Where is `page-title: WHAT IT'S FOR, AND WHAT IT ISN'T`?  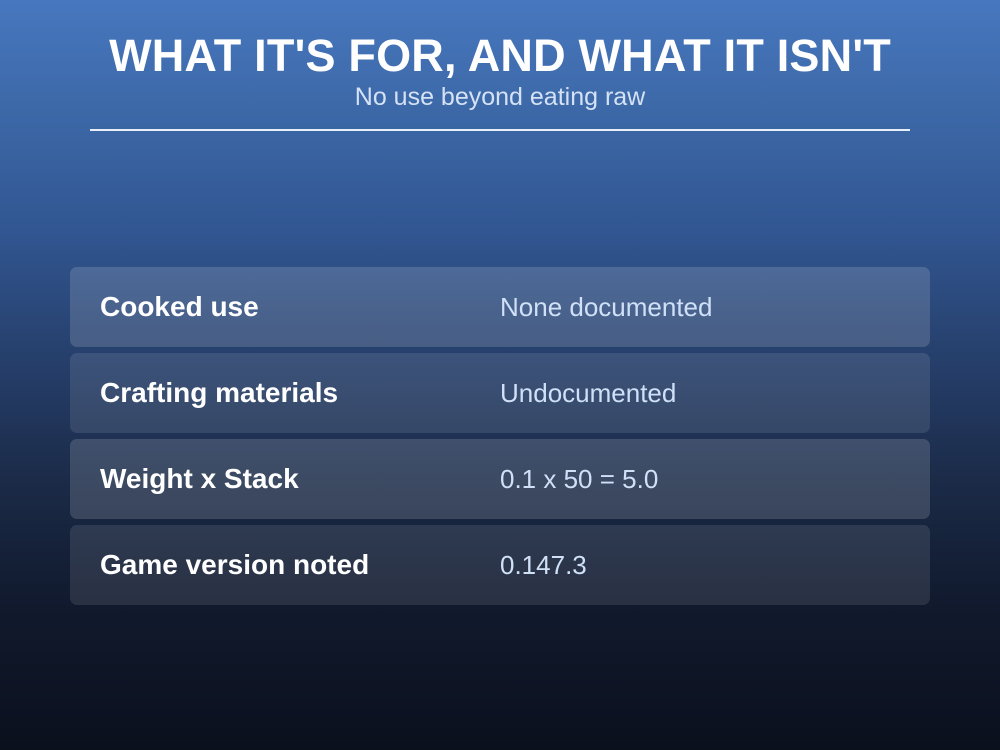
page-title: WHAT IT'S FOR, AND WHAT IT ISN'T is located at coordinates (500, 55).